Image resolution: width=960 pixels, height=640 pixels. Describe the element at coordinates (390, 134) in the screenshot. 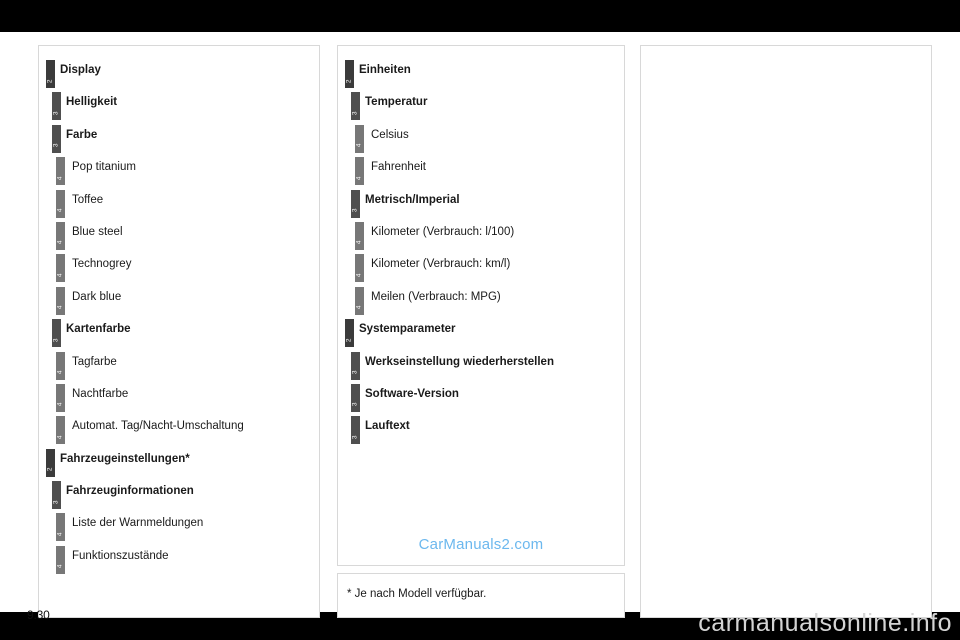

I see `menu-item-label: Celsius` at that location.